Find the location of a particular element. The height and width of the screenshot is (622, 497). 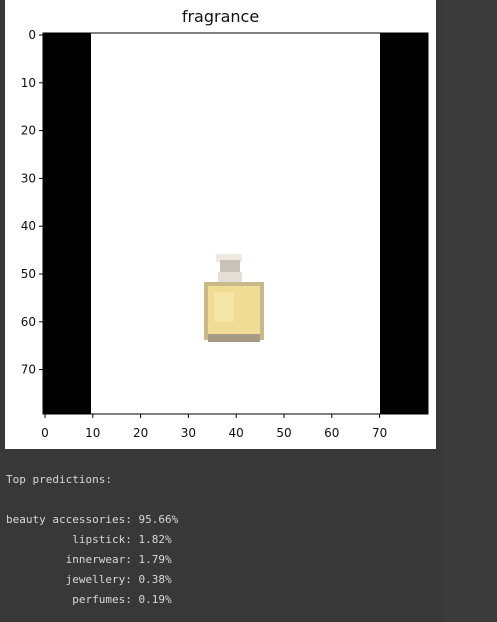

x-axis: 0 10 20 30 40 50 60 70 is located at coordinates (214, 427).